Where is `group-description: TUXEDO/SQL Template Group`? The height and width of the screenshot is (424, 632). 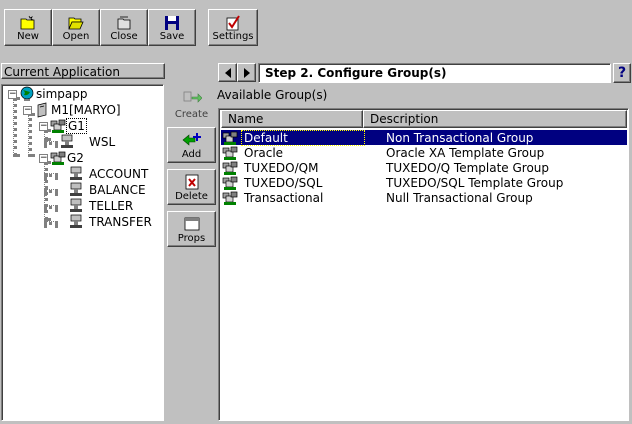 group-description: TUXEDO/SQL Template Group is located at coordinates (475, 182).